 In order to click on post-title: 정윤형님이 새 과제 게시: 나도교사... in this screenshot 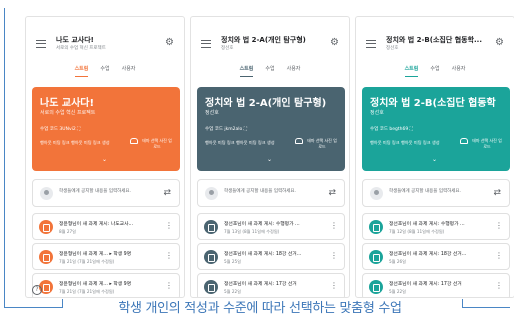, I will do `click(96, 223)`.